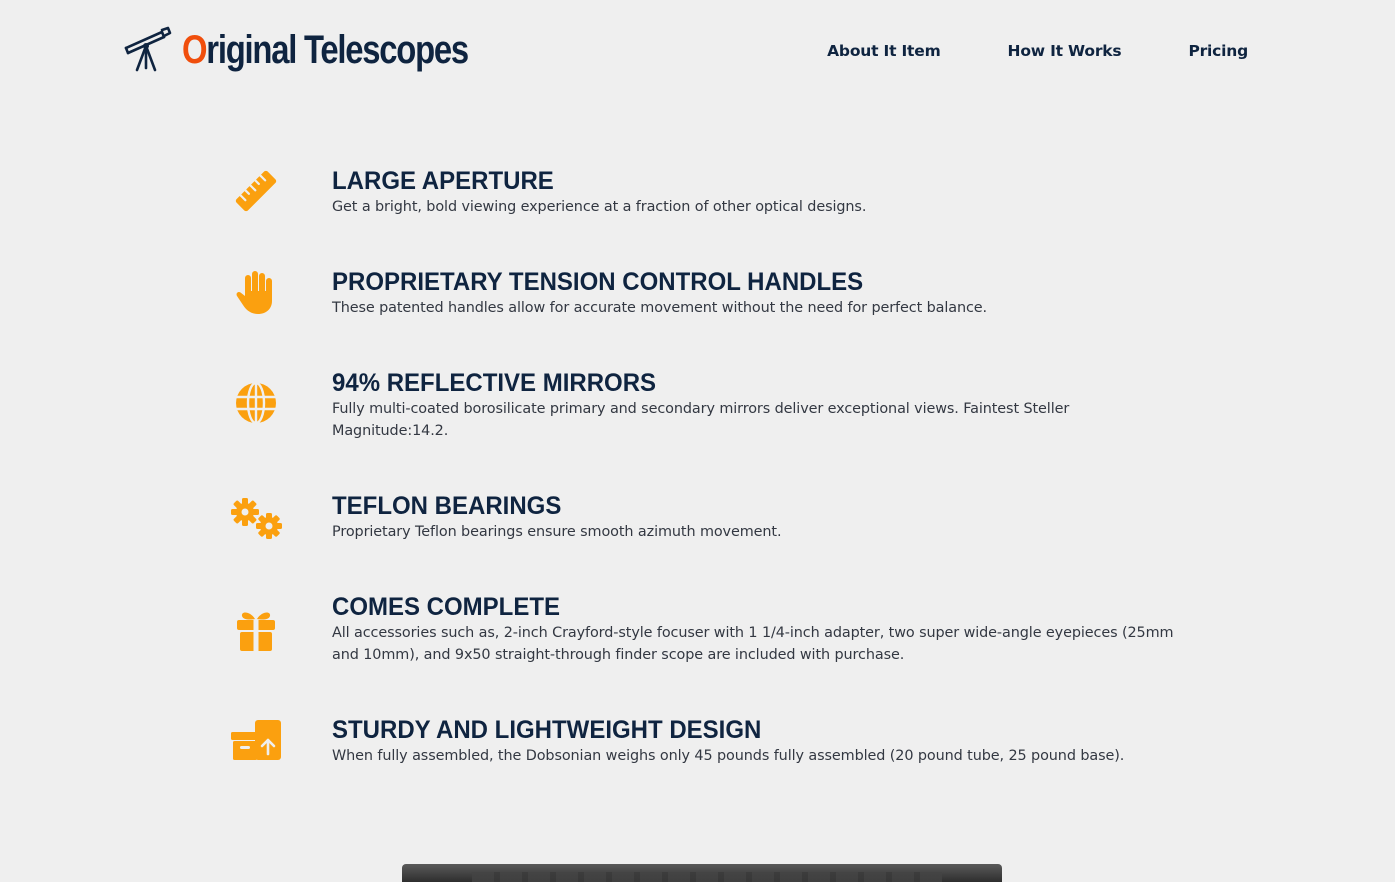  Describe the element at coordinates (1218, 51) in the screenshot. I see `nav-pricing: Pricing` at that location.